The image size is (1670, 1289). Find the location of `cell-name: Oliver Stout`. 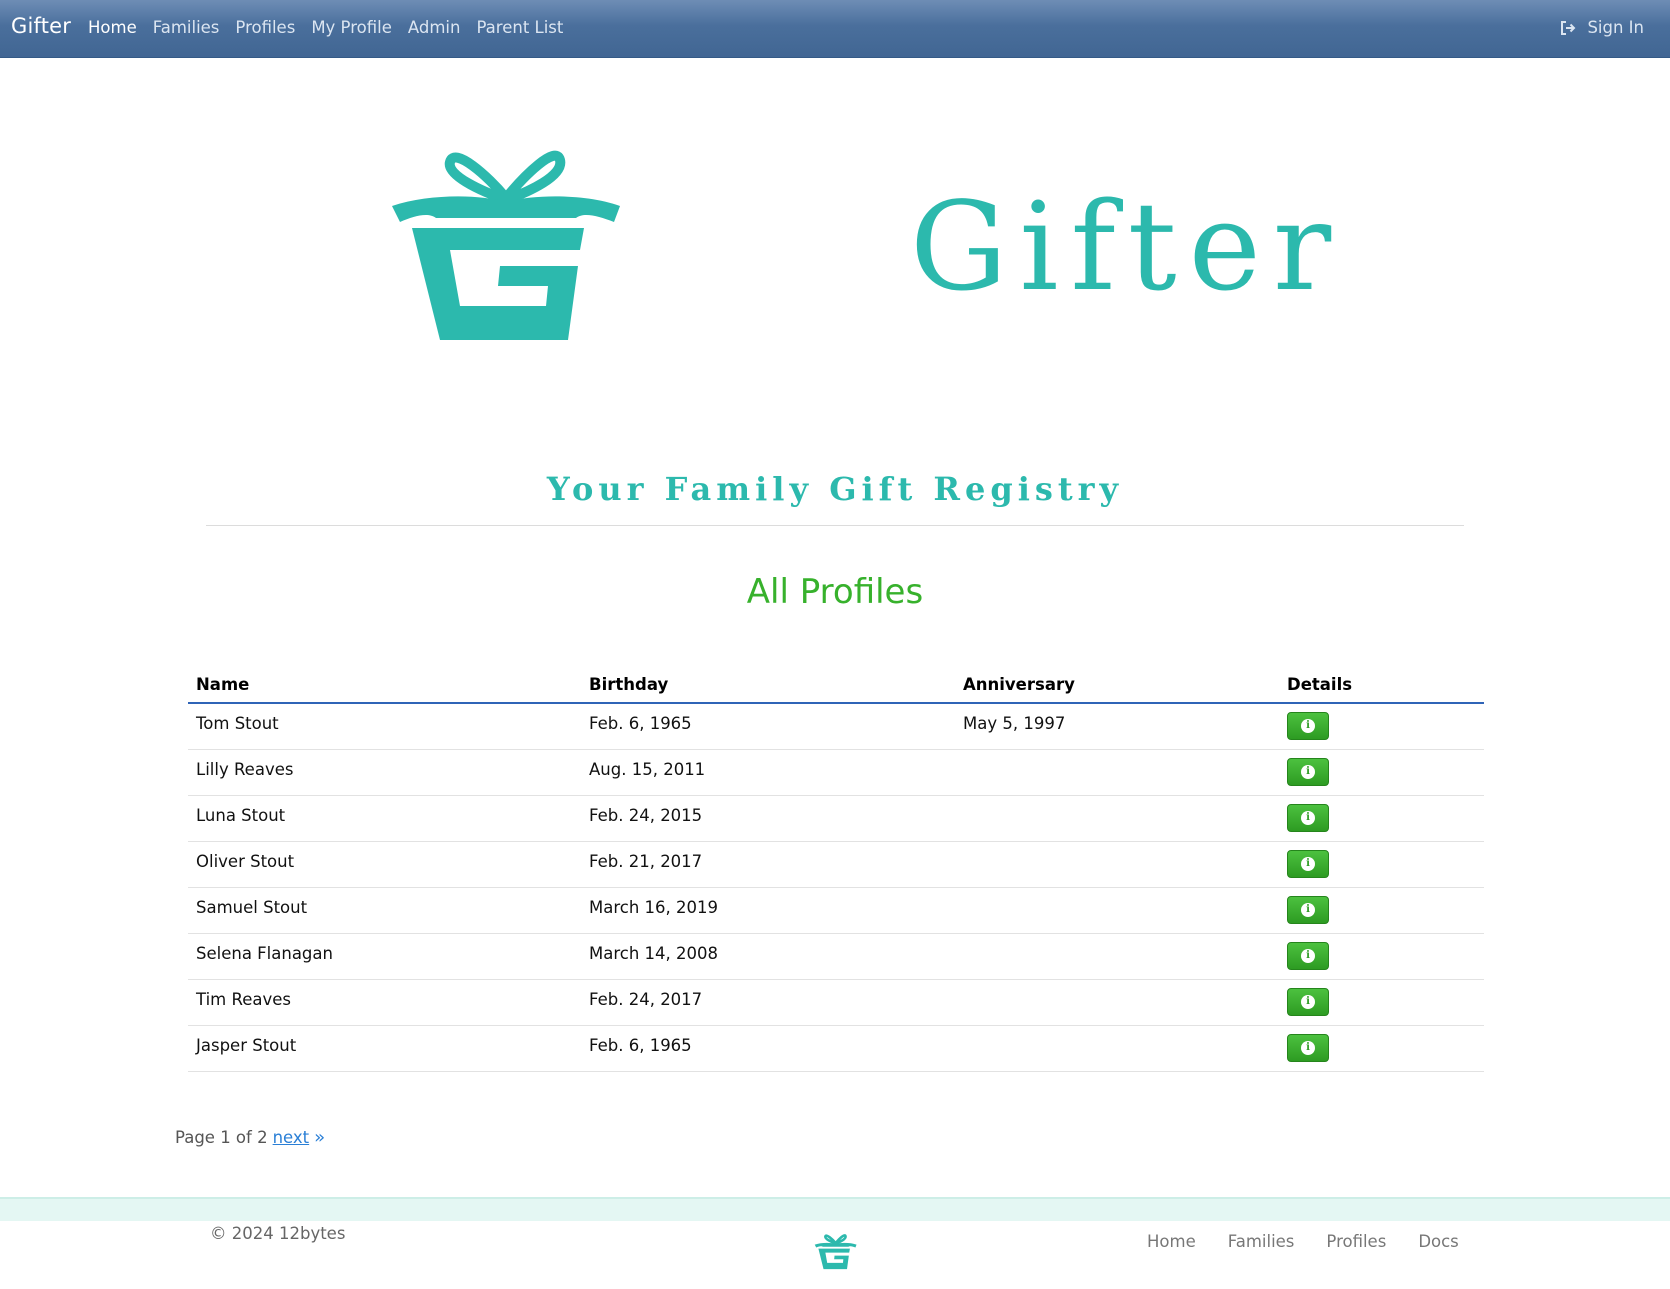

cell-name: Oliver Stout is located at coordinates (384, 864).